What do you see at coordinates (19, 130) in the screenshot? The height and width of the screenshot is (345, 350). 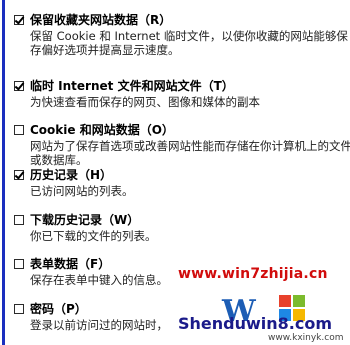 I see `checkbox-cookies` at bounding box center [19, 130].